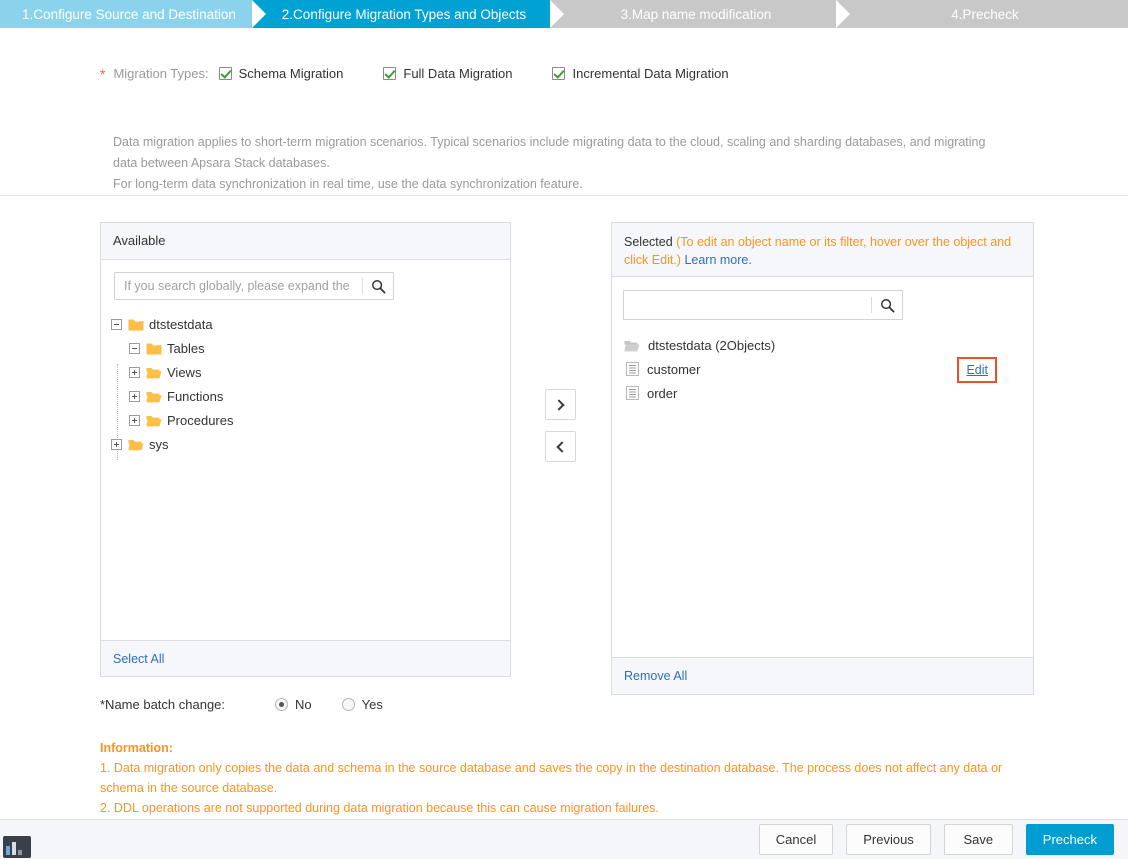 Image resolution: width=1128 pixels, height=859 pixels. I want to click on move-right-button, so click(560, 404).